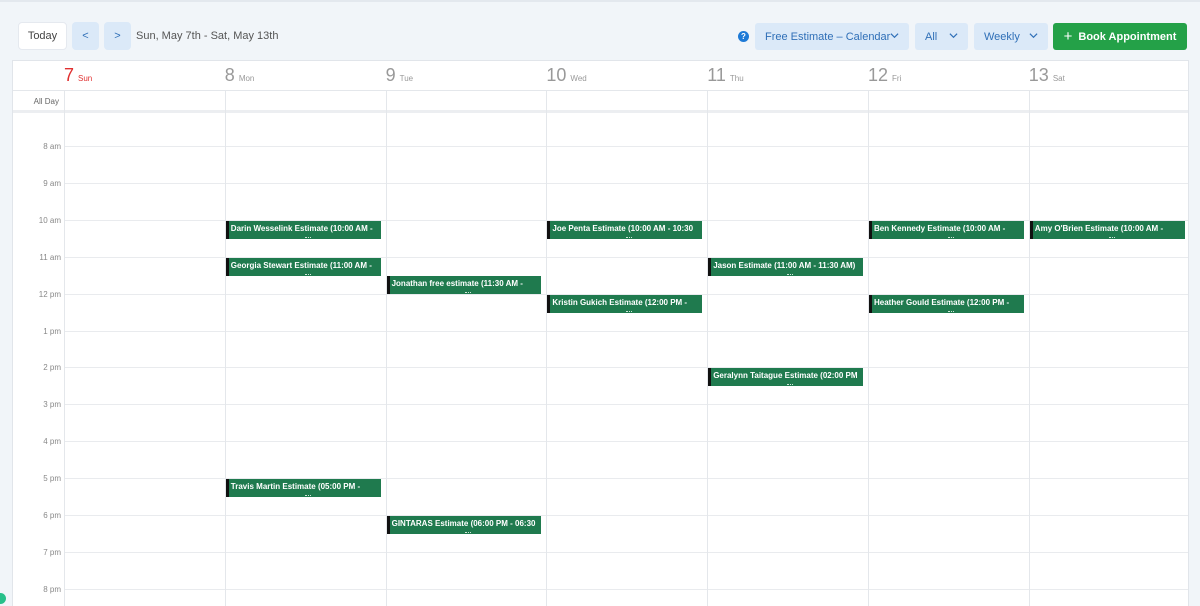 The height and width of the screenshot is (606, 1200). I want to click on plus-icon: +, so click(1068, 36).